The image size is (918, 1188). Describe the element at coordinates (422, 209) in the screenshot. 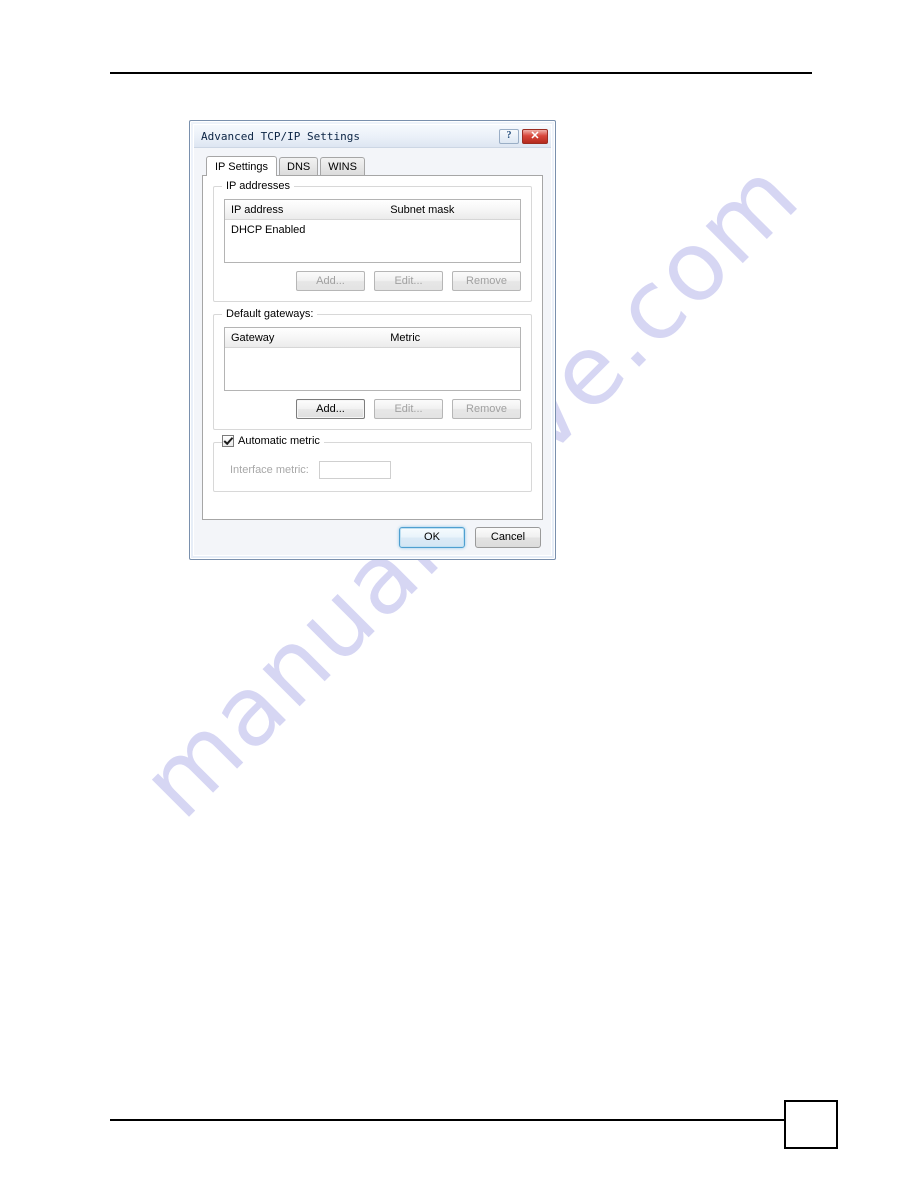

I see `column-header-subnet-mask: Subnet mask` at that location.